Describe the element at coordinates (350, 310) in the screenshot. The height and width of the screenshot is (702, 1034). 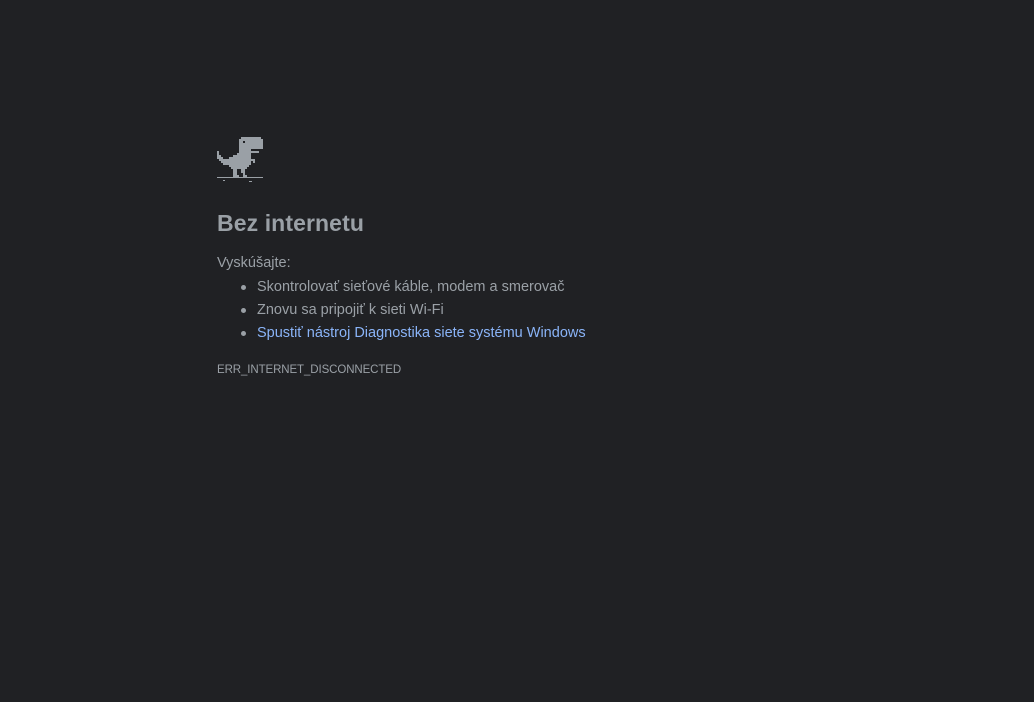
I see `suggestion-label: Znovu sa pripojiť k sieti Wi-Fi` at that location.